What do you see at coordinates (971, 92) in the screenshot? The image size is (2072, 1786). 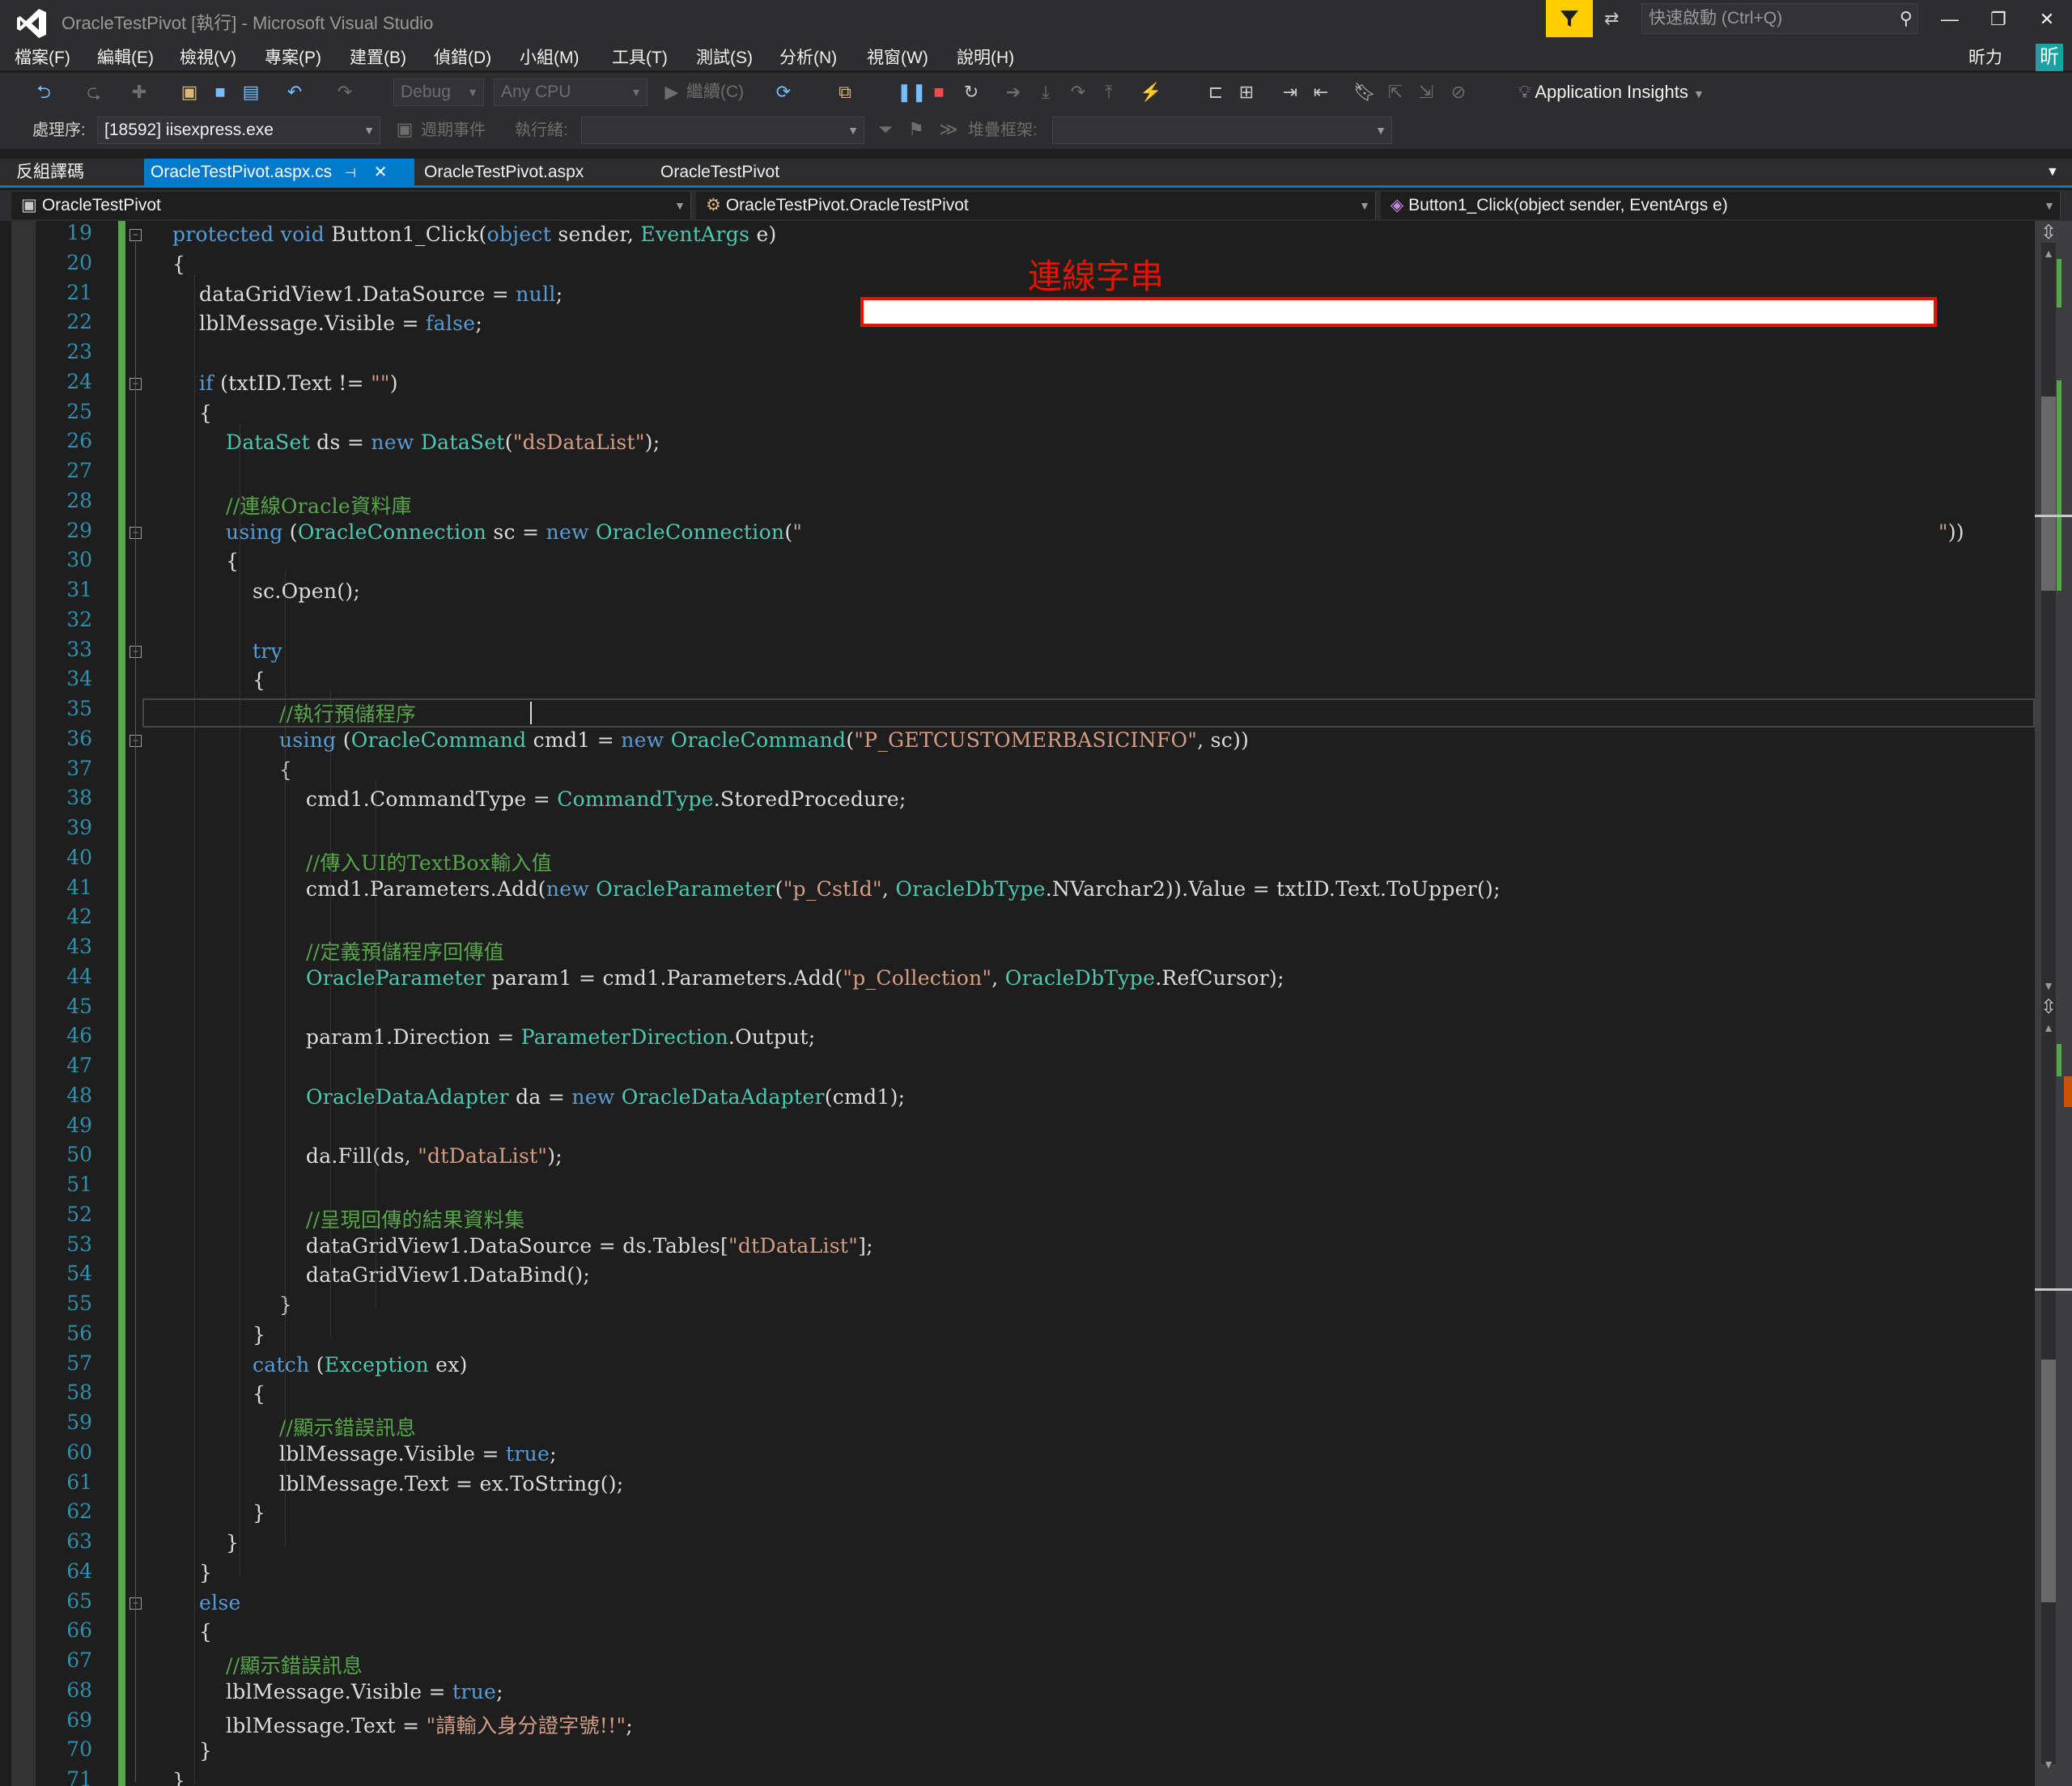 I see `restart-icon: ↻` at bounding box center [971, 92].